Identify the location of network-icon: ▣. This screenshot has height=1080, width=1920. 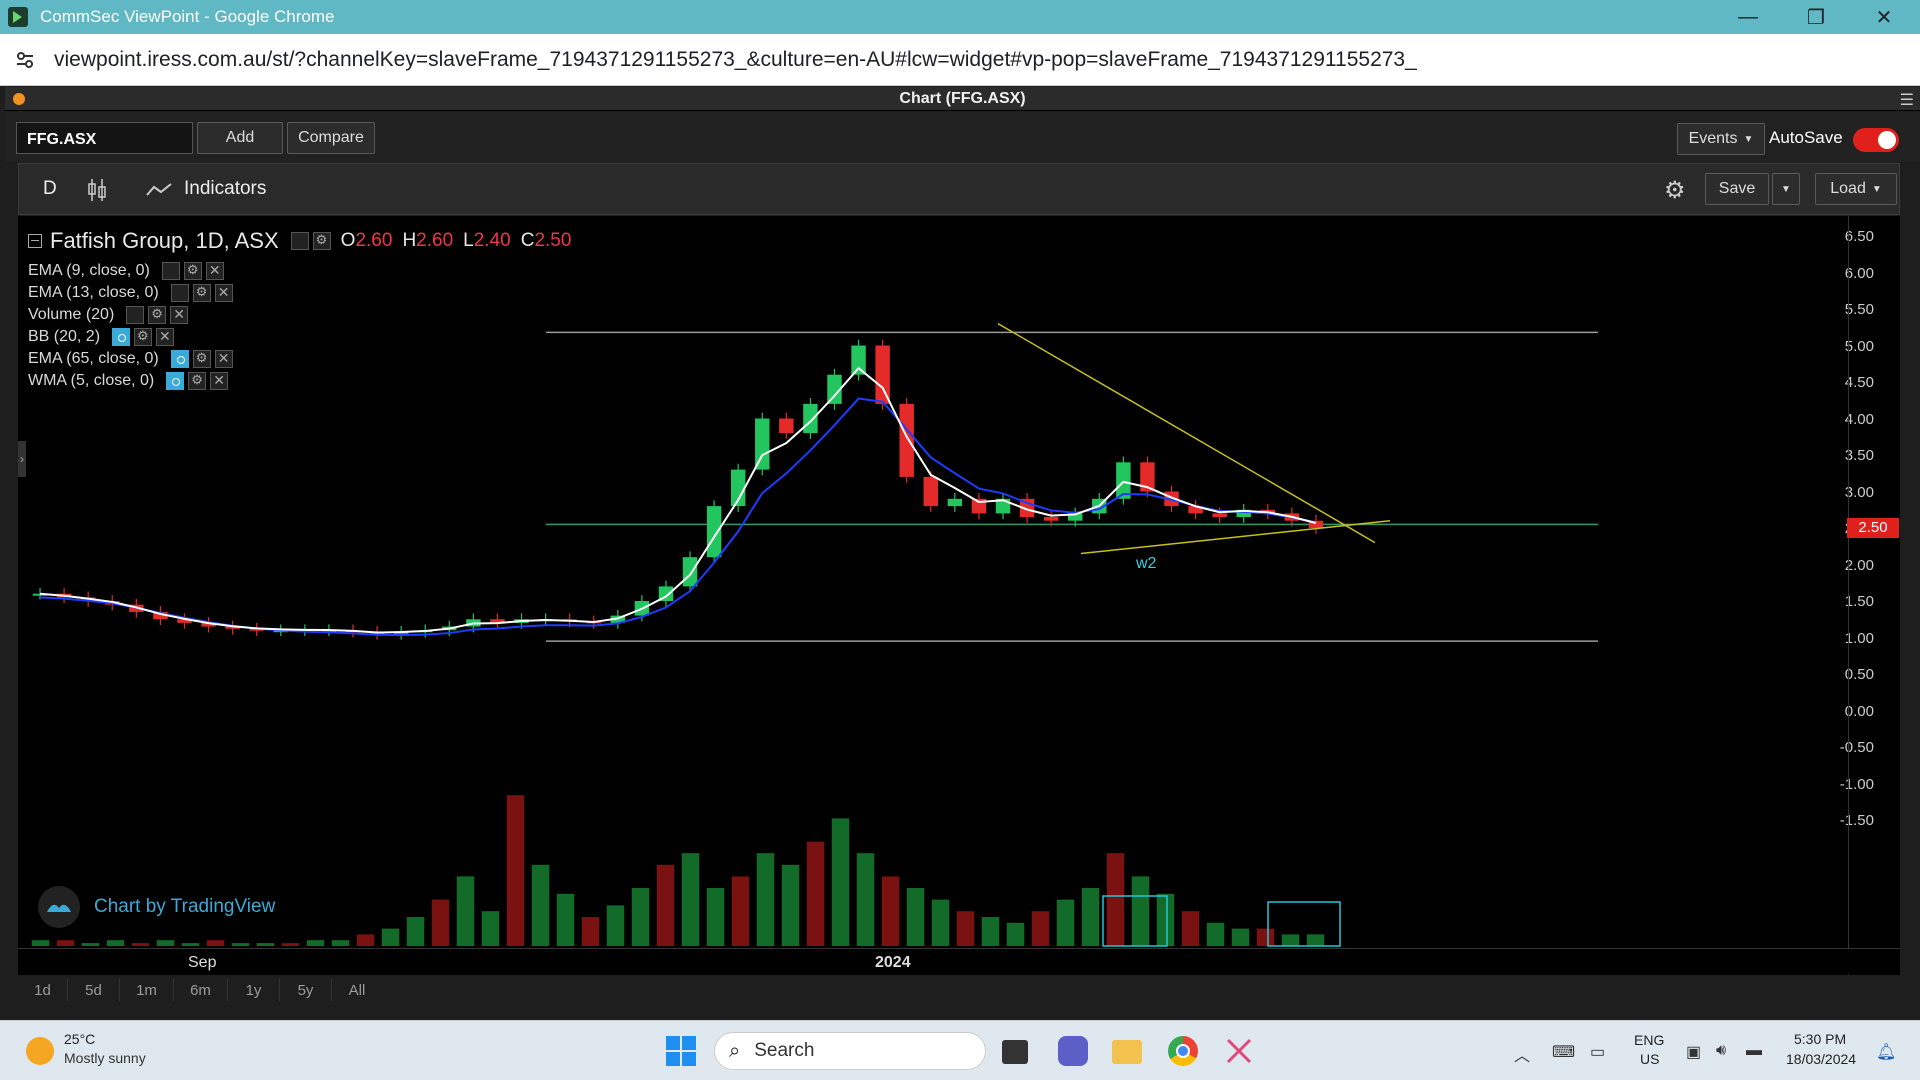
(1693, 1052).